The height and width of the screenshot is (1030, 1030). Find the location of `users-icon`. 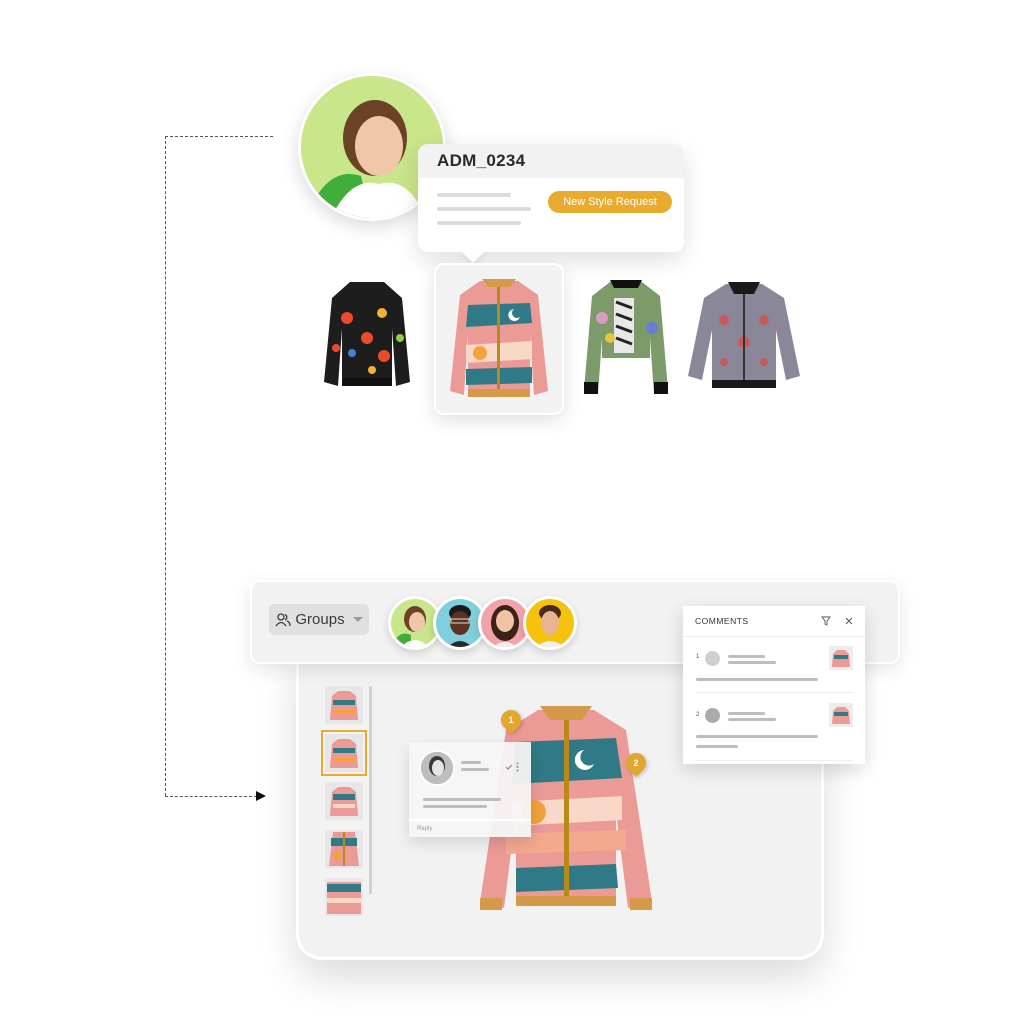

users-icon is located at coordinates (283, 619).